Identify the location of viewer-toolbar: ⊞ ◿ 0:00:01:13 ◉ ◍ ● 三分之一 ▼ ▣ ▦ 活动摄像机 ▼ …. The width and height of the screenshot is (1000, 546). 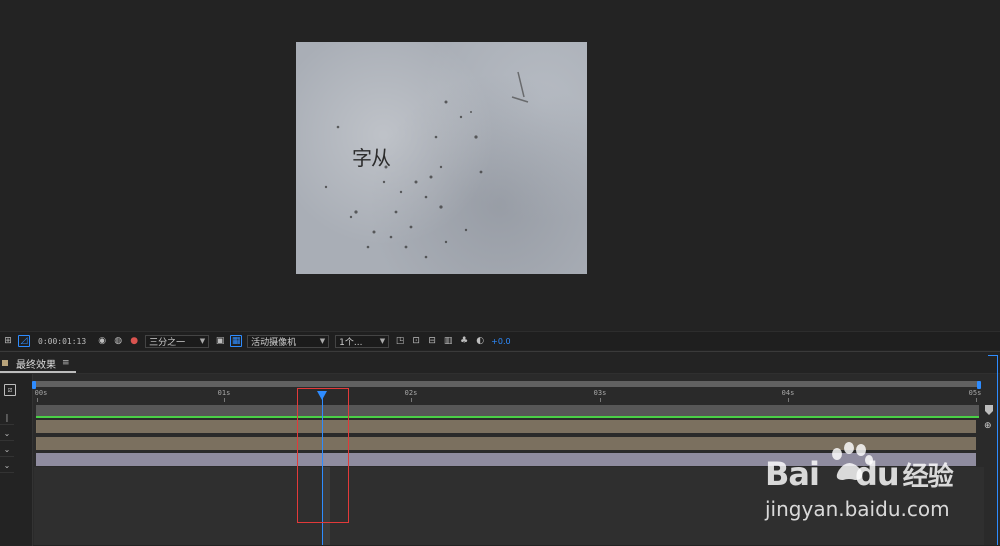
(500, 340).